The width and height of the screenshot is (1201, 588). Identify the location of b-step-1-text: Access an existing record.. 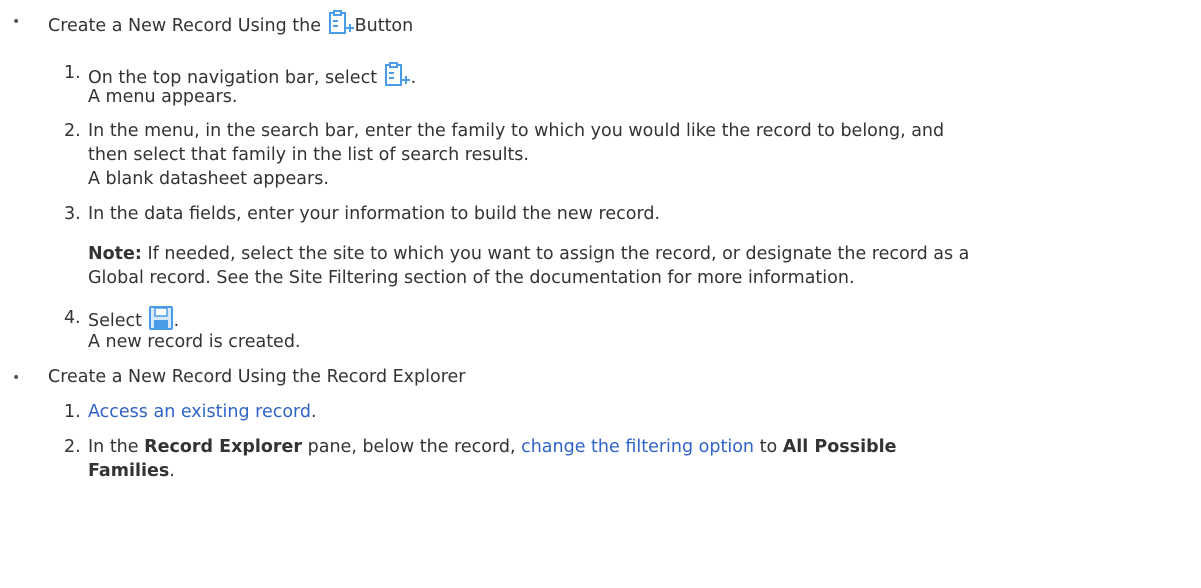
(202, 412).